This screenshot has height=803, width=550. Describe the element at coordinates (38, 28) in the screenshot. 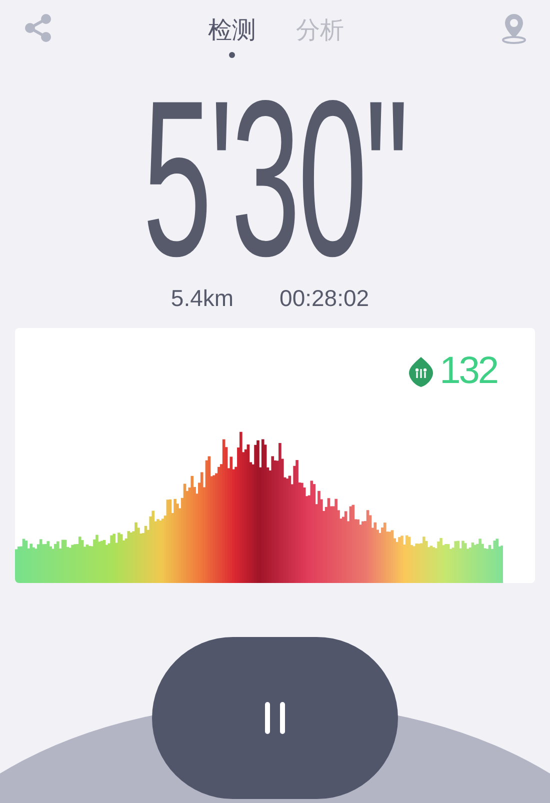

I see `share-icon` at that location.